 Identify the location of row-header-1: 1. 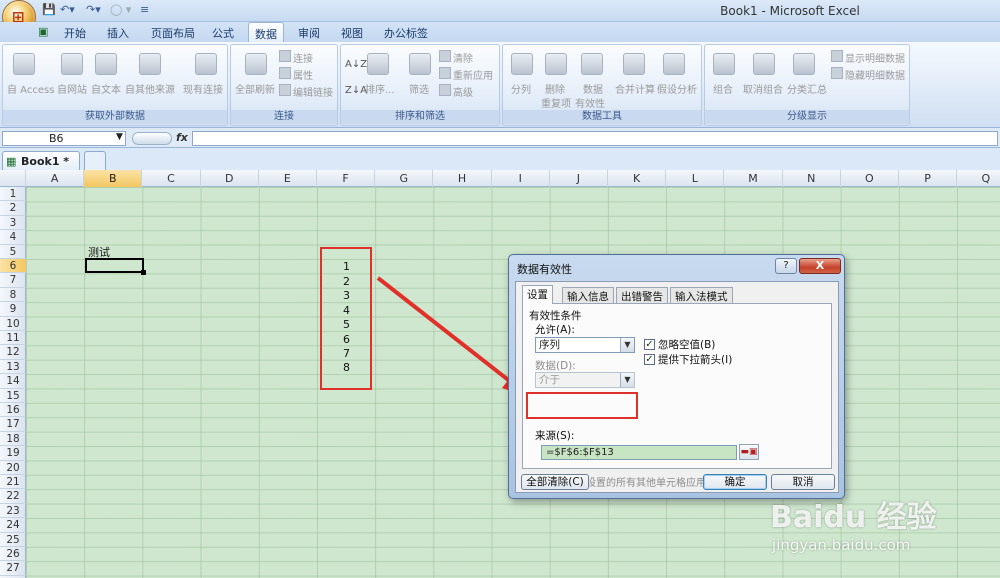
(13, 194).